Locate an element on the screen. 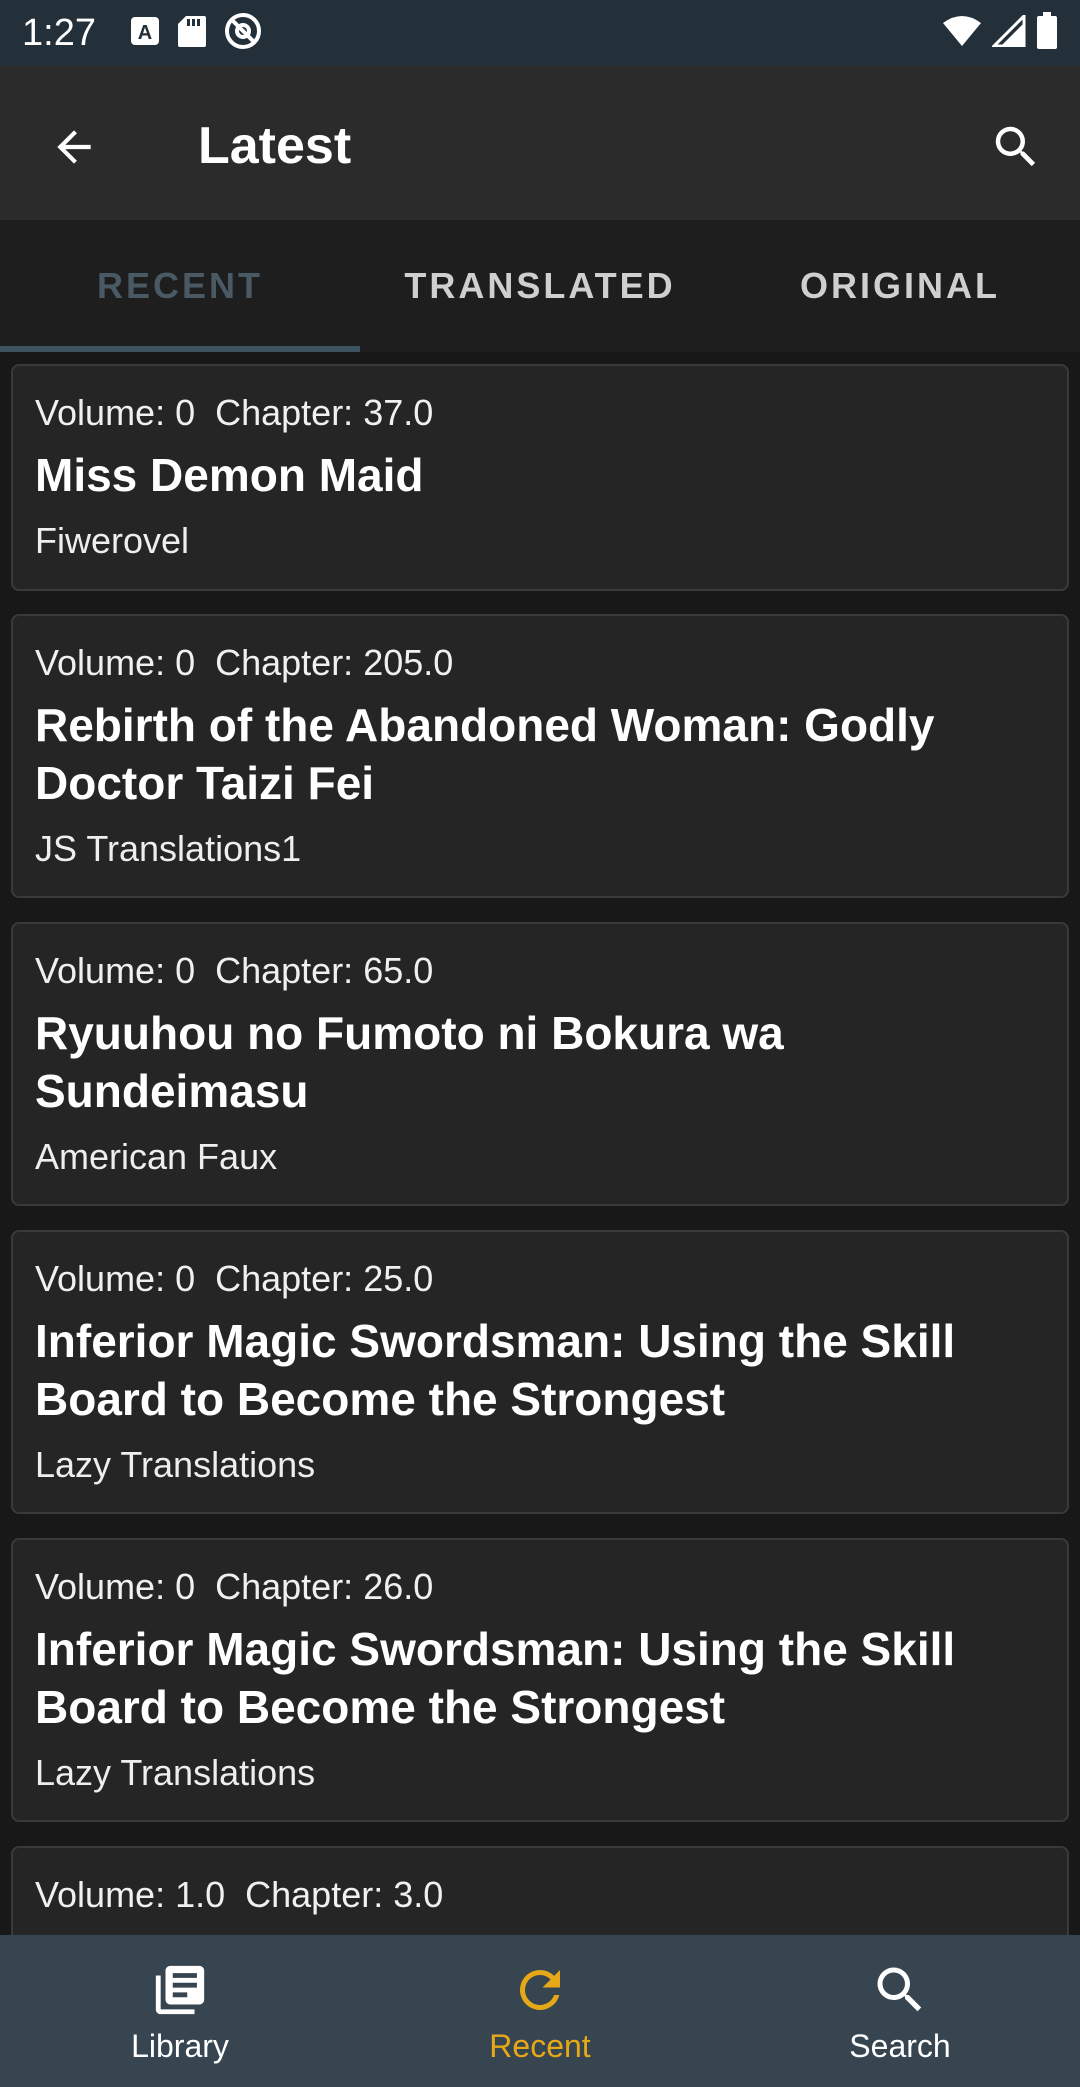  card-title: Miss Demon Maid is located at coordinates (229, 475).